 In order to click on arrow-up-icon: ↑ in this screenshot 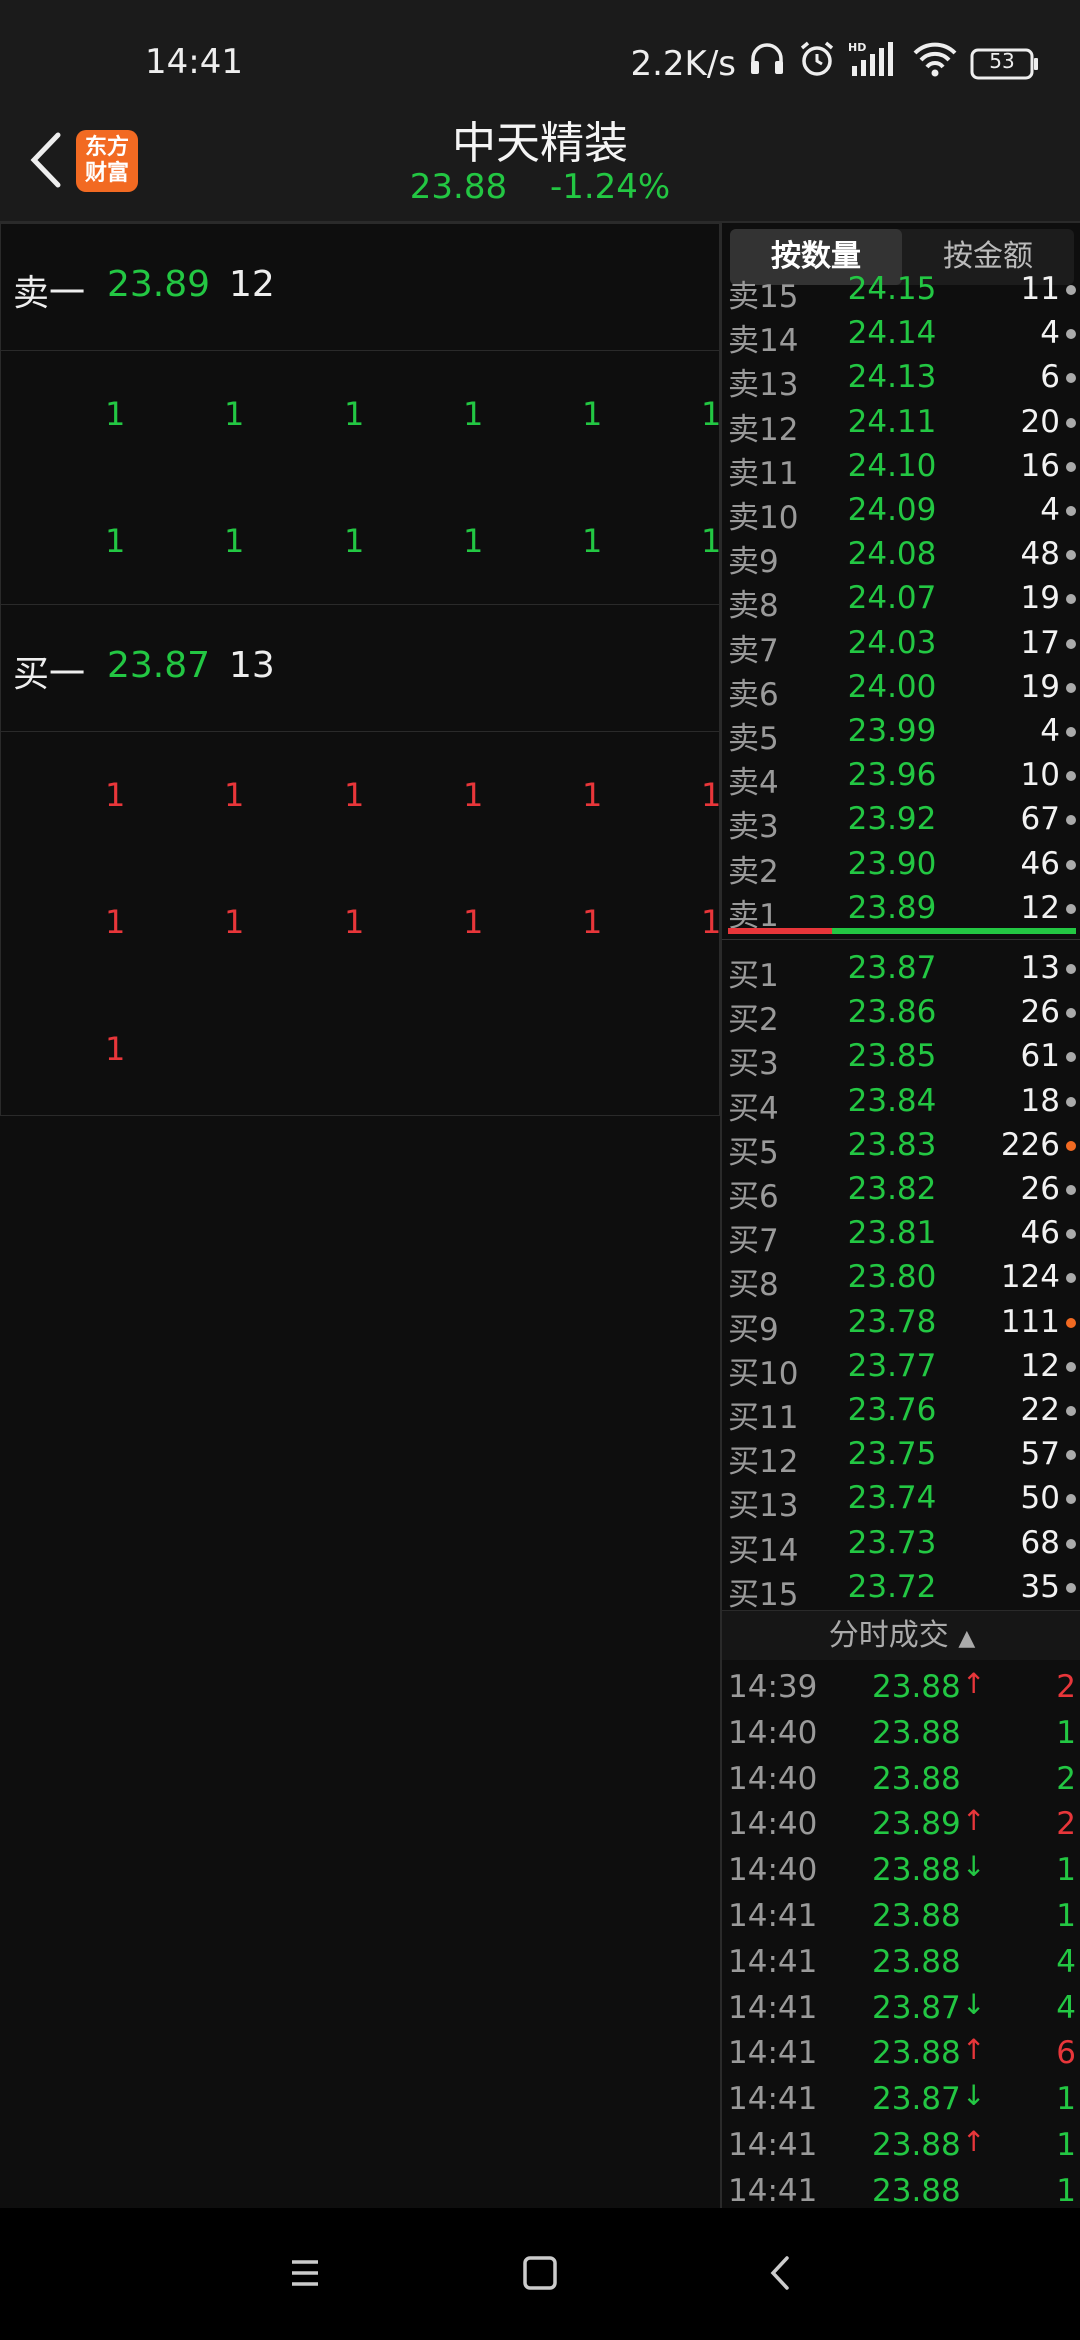, I will do `click(974, 1683)`.